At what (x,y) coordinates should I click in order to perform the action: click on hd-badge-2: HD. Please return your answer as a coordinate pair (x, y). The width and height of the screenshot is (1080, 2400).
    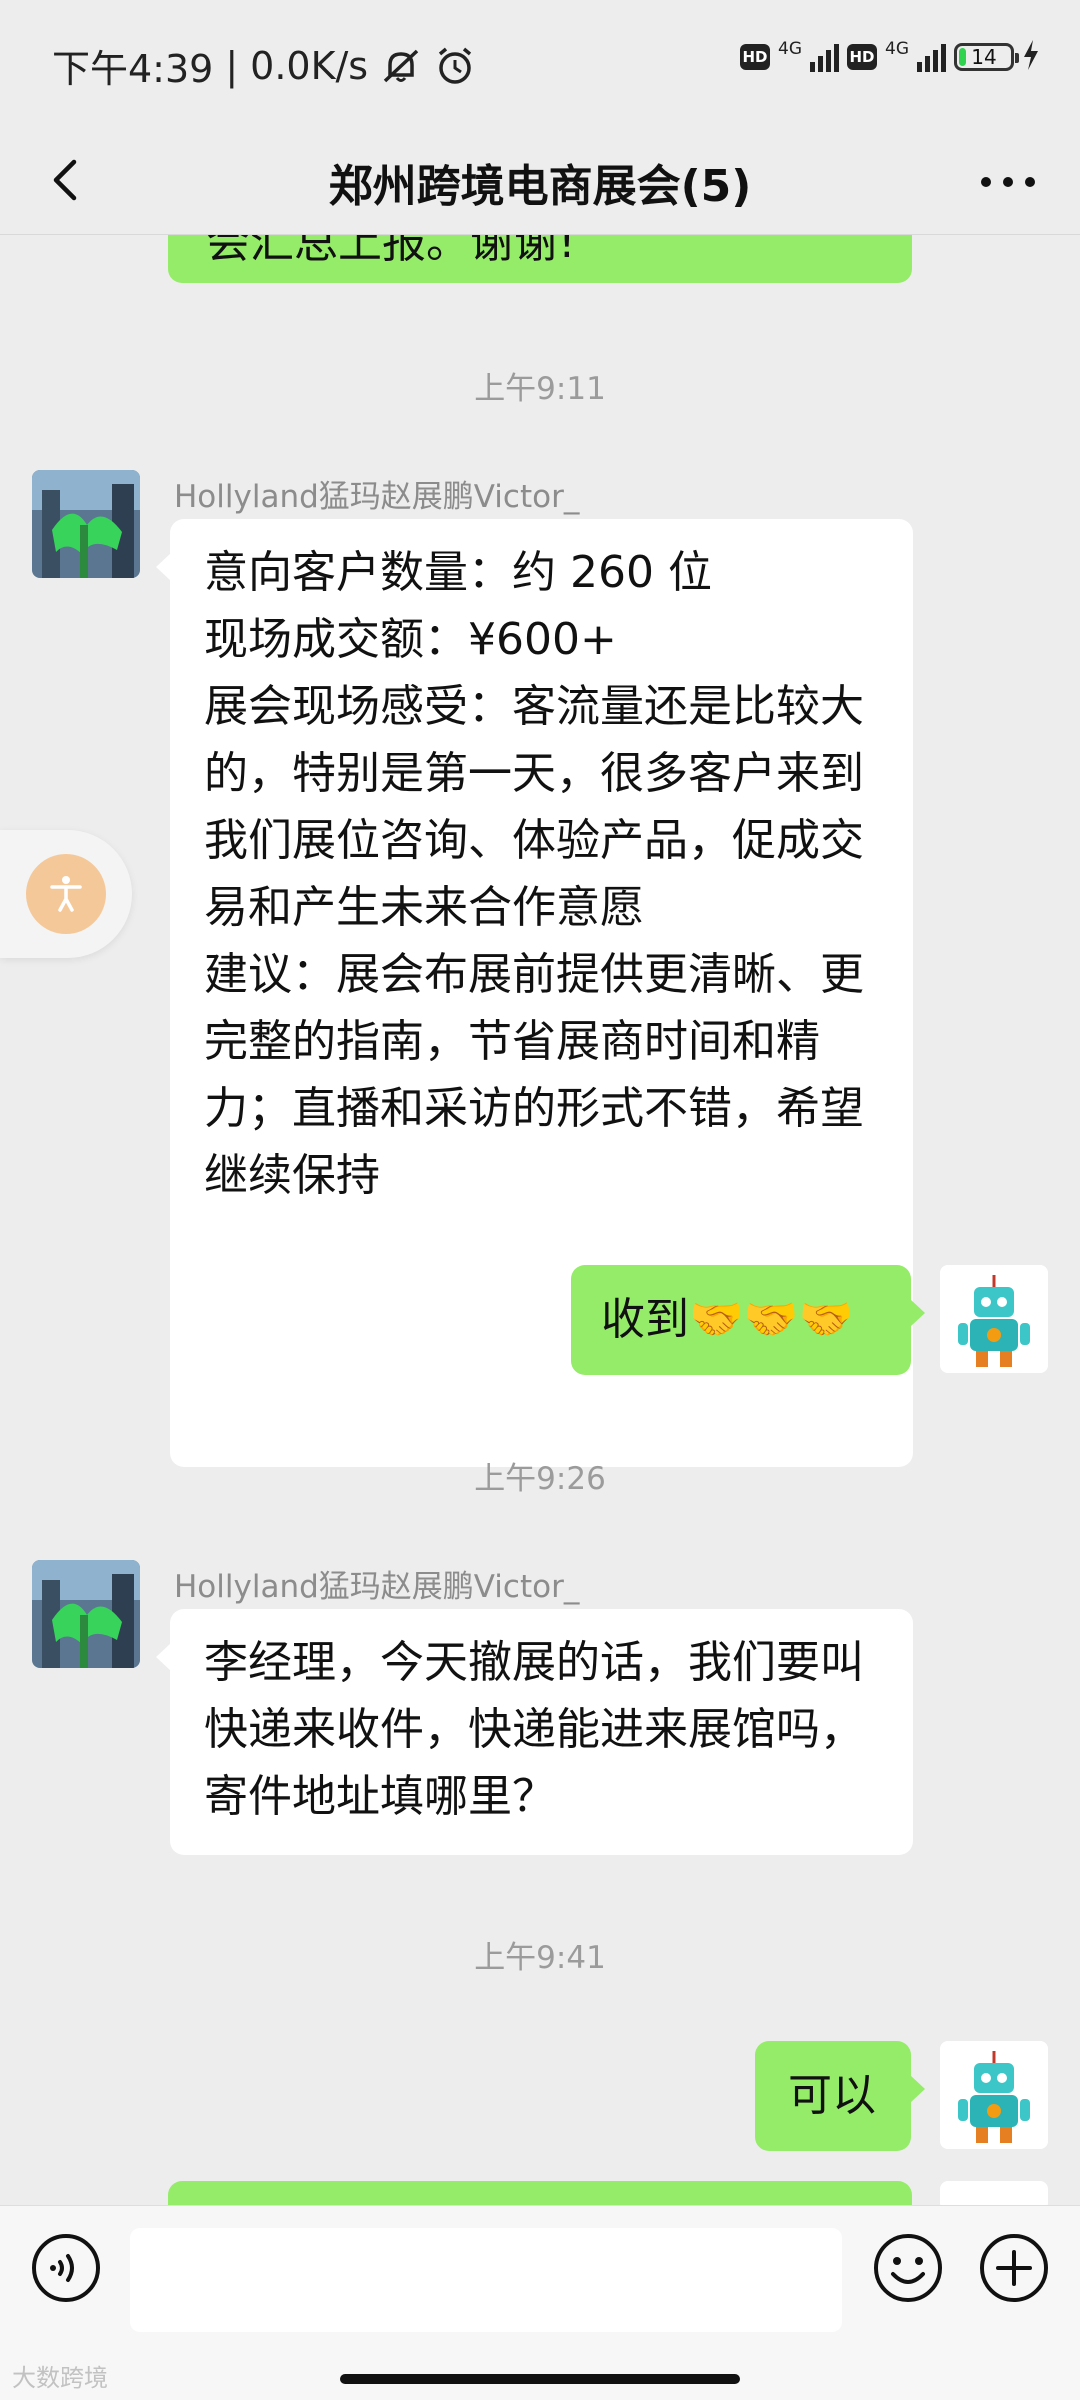
    Looking at the image, I should click on (862, 57).